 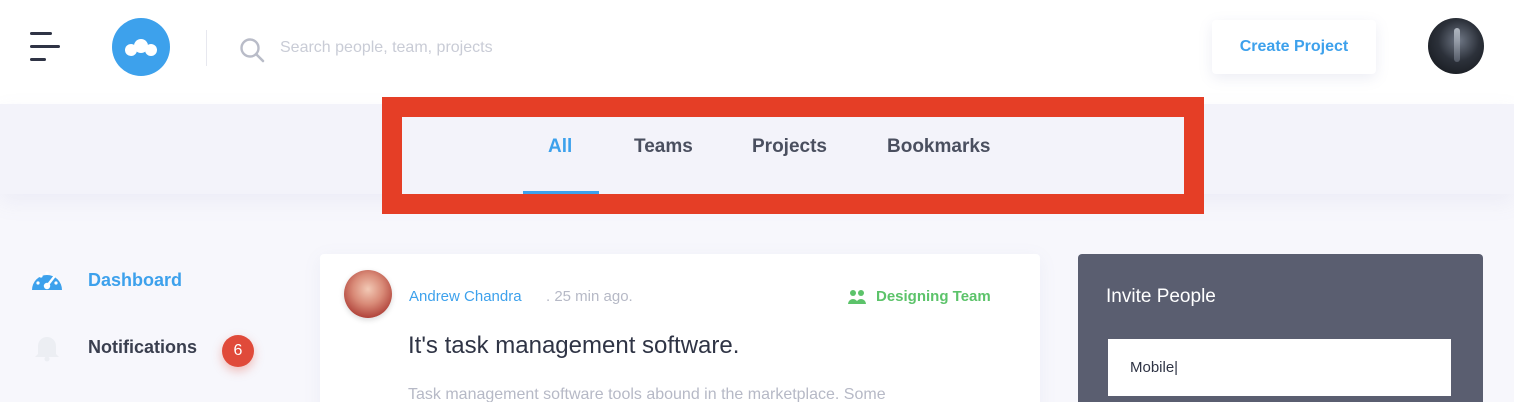 What do you see at coordinates (1279, 367) in the screenshot?
I see `invite-input` at bounding box center [1279, 367].